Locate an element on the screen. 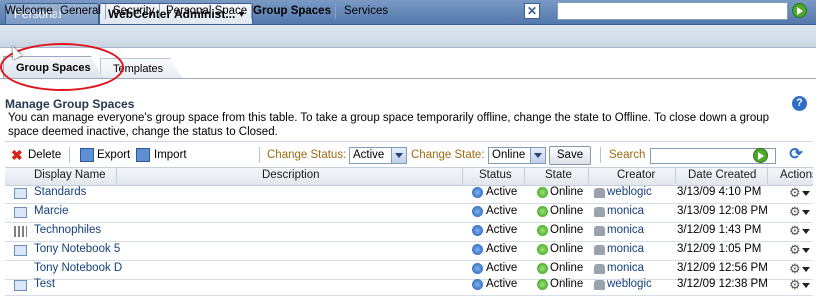 This screenshot has height=304, width=816. nav-item-personal-space: Personal Space is located at coordinates (207, 11).